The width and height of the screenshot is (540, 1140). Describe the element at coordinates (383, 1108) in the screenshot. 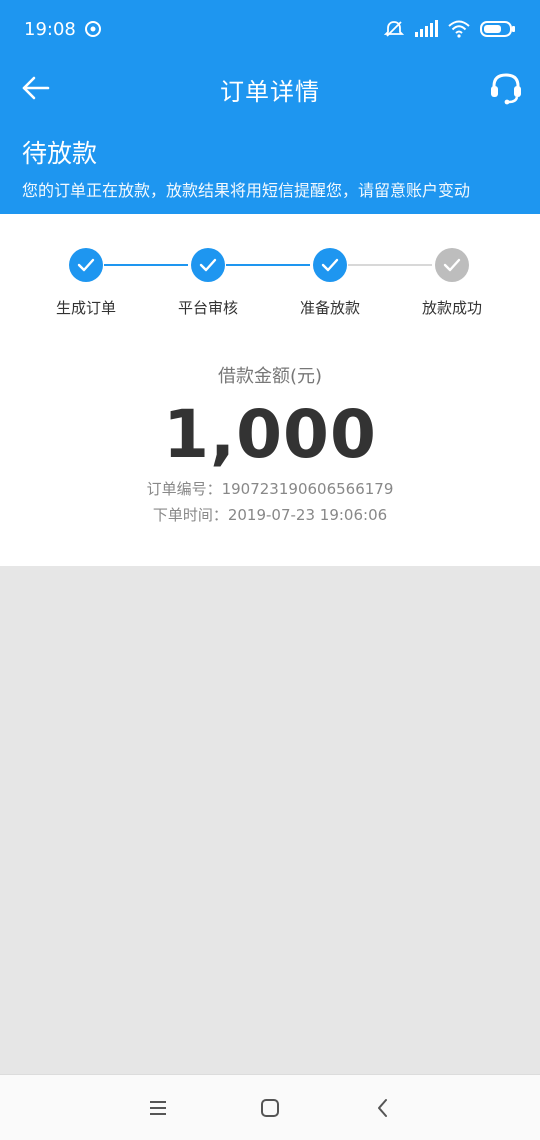

I see `back-icon` at that location.